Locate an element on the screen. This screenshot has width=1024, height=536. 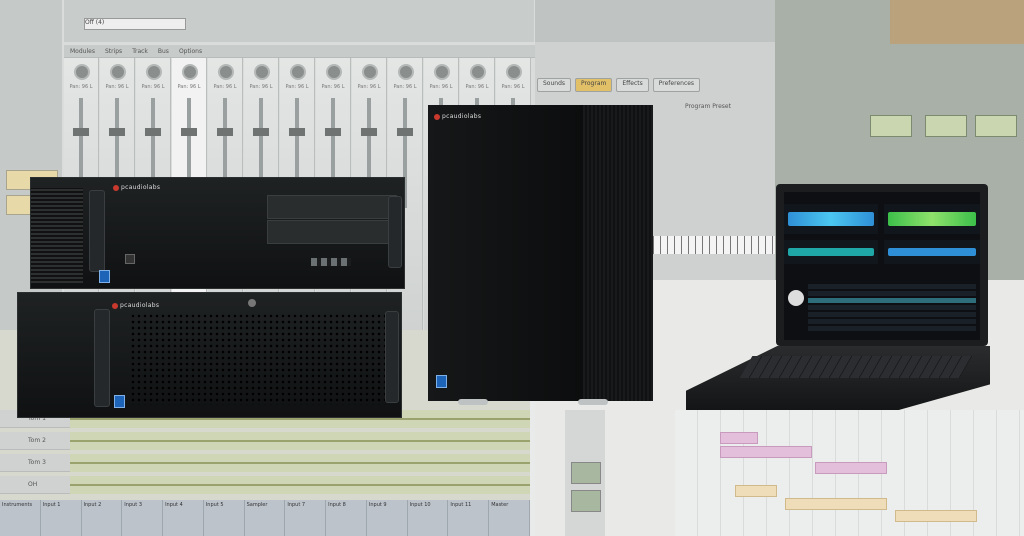
bar-item: Sampler is located at coordinates (265, 518).